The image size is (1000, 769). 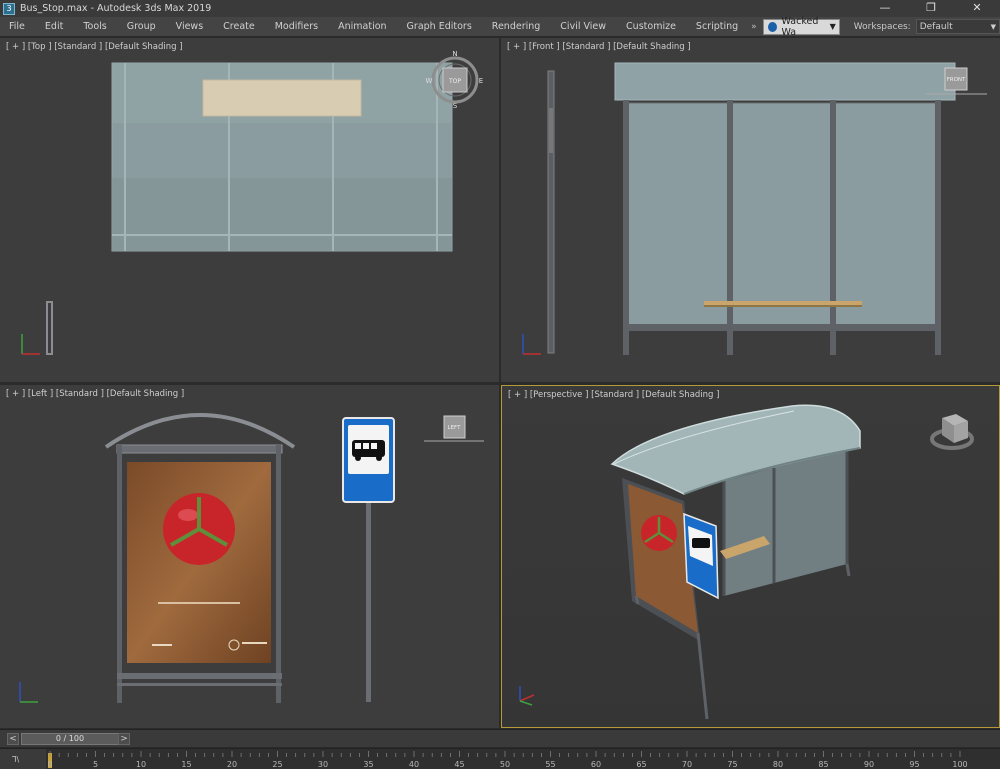 I want to click on user-account-dropdown: Wacked Wa ▼, so click(x=801, y=26).